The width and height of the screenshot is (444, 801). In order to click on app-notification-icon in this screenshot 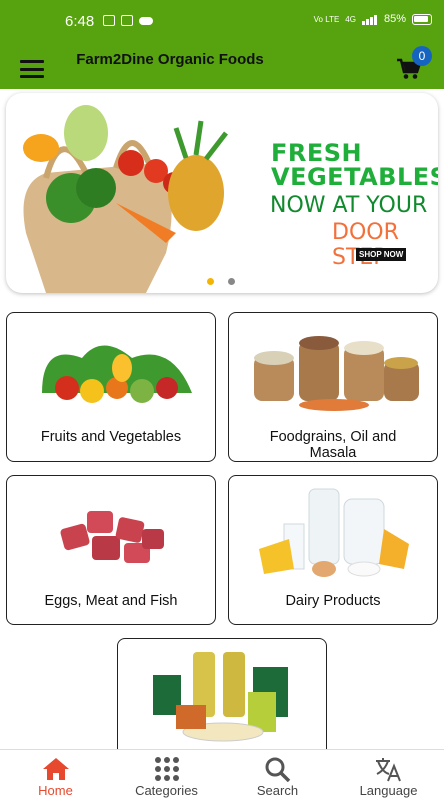, I will do `click(127, 20)`.